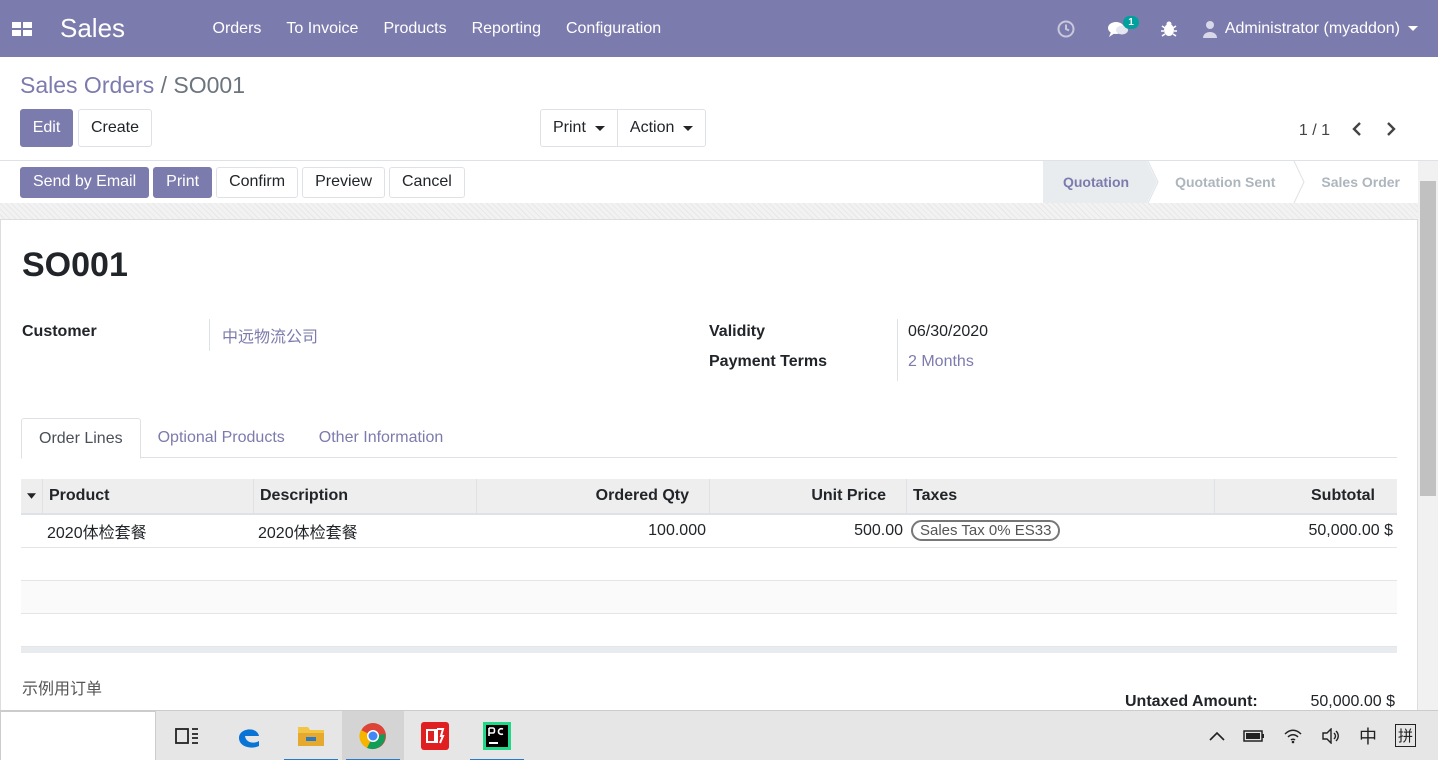 This screenshot has height=760, width=1438. What do you see at coordinates (427, 182) in the screenshot?
I see `cancel-button: Cancel` at bounding box center [427, 182].